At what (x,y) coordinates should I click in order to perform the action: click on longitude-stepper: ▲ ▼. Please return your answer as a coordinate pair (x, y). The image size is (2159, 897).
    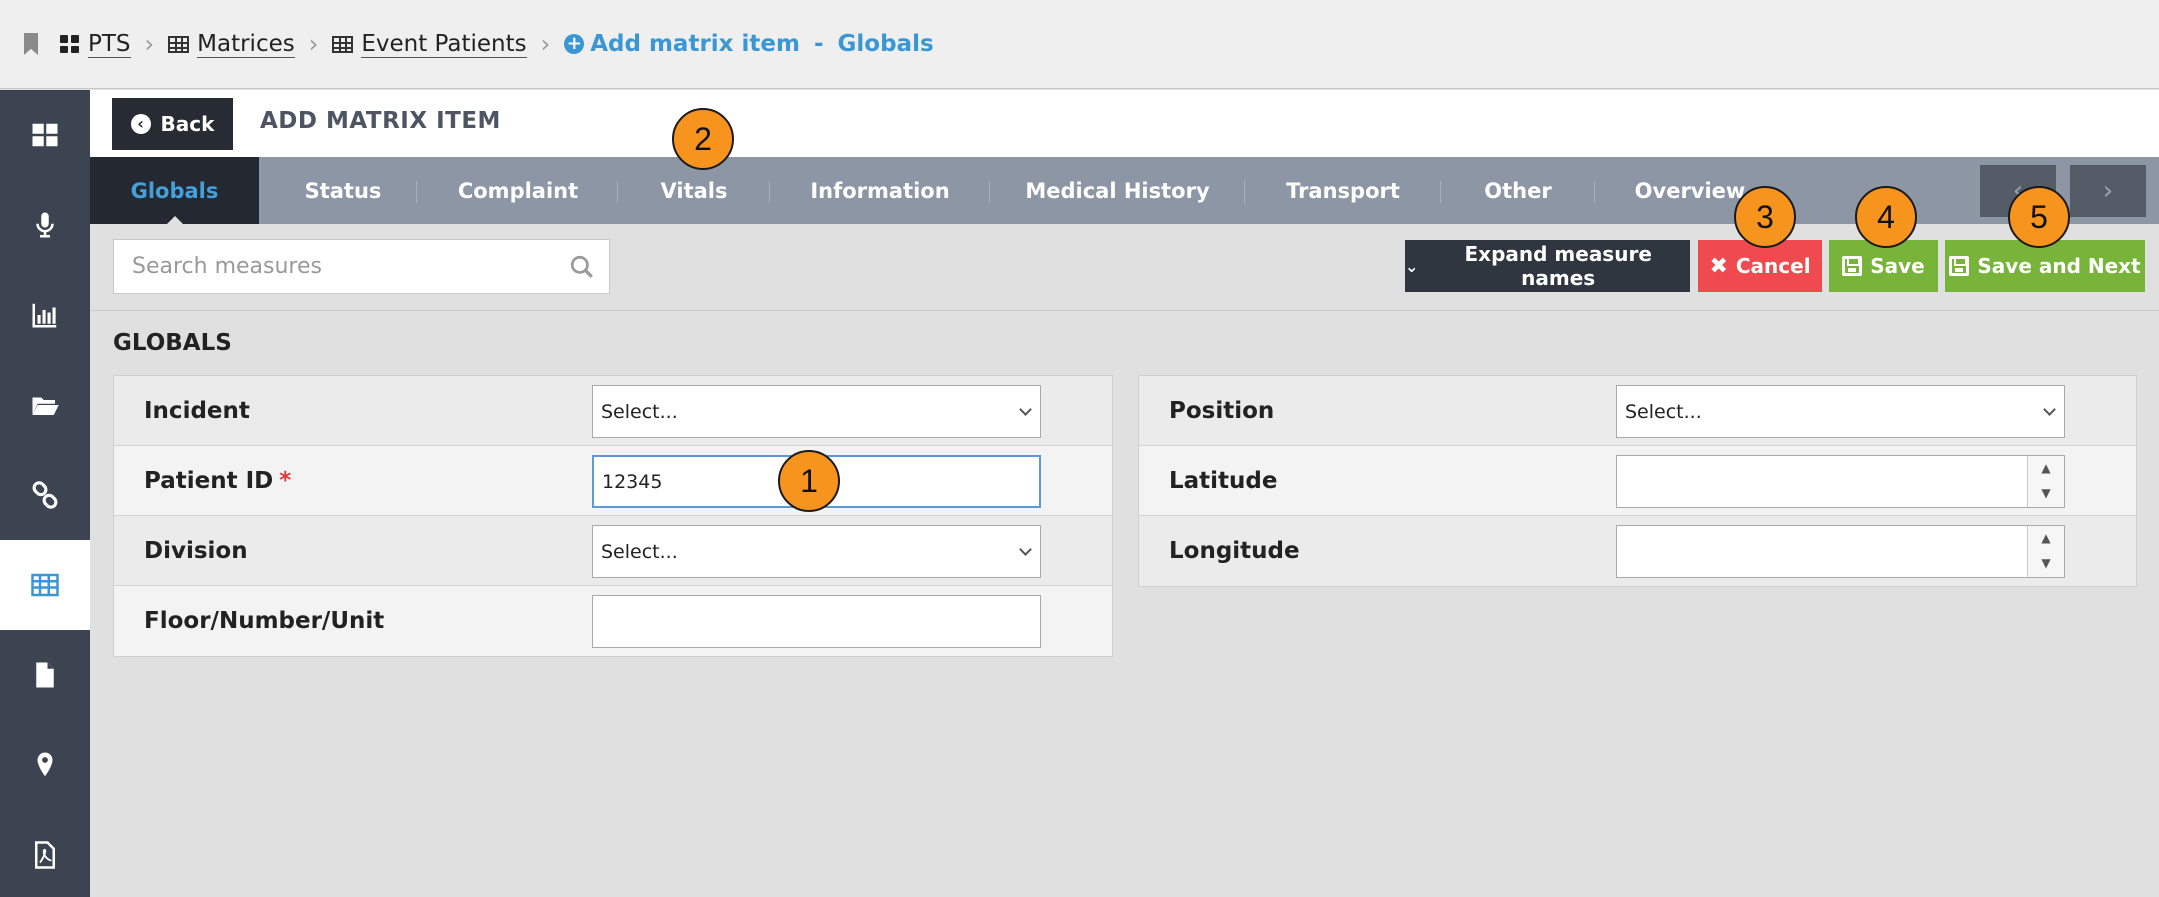
    Looking at the image, I should click on (2045, 551).